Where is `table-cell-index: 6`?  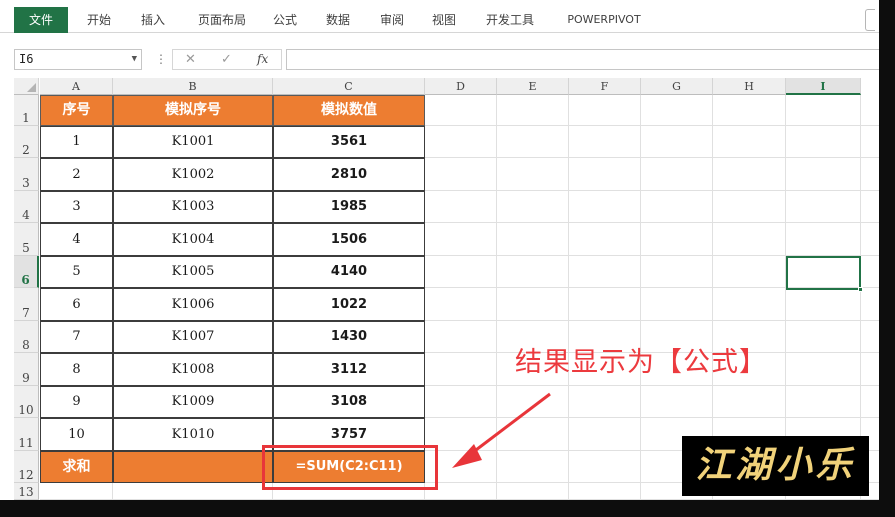 table-cell-index: 6 is located at coordinates (76, 304).